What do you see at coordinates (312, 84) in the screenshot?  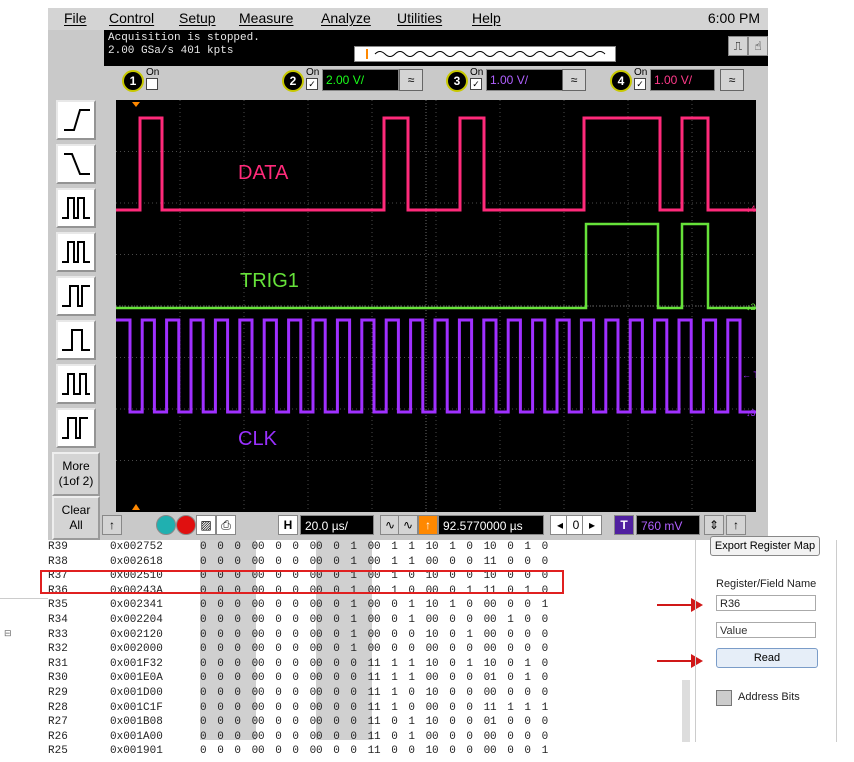 I see `channel-2-checkbox: ✓` at bounding box center [312, 84].